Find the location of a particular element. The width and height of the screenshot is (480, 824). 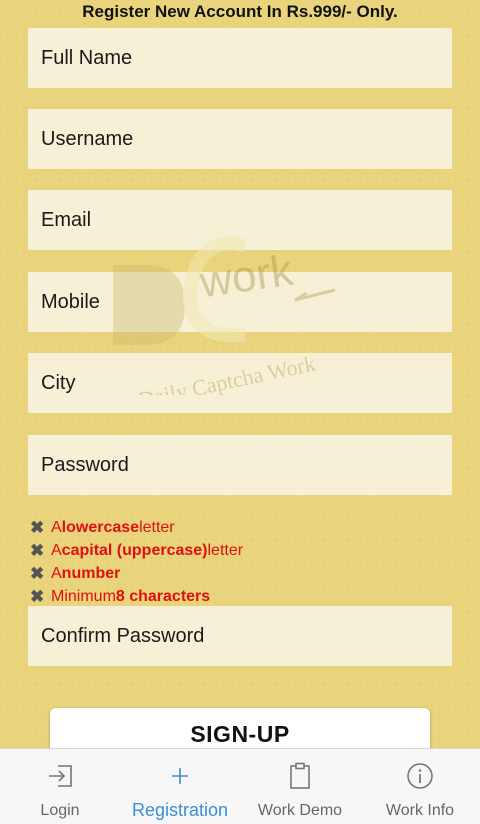

city-field is located at coordinates (240, 383).